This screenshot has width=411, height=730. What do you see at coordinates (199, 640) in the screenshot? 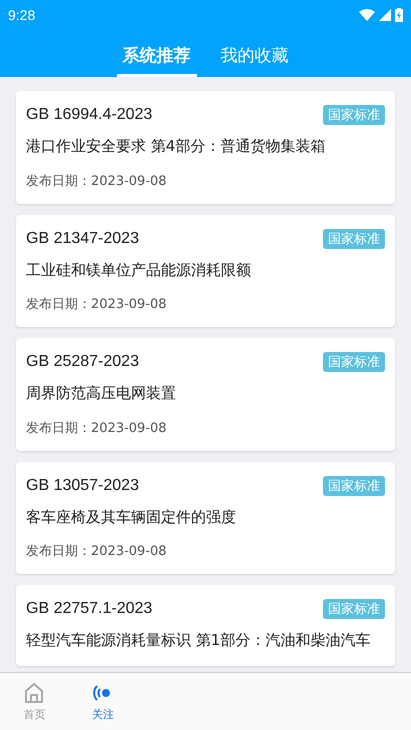
I see `standard-title: 轻型汽车能源消耗量标识 第1部分：汽油和柴油汽车` at bounding box center [199, 640].